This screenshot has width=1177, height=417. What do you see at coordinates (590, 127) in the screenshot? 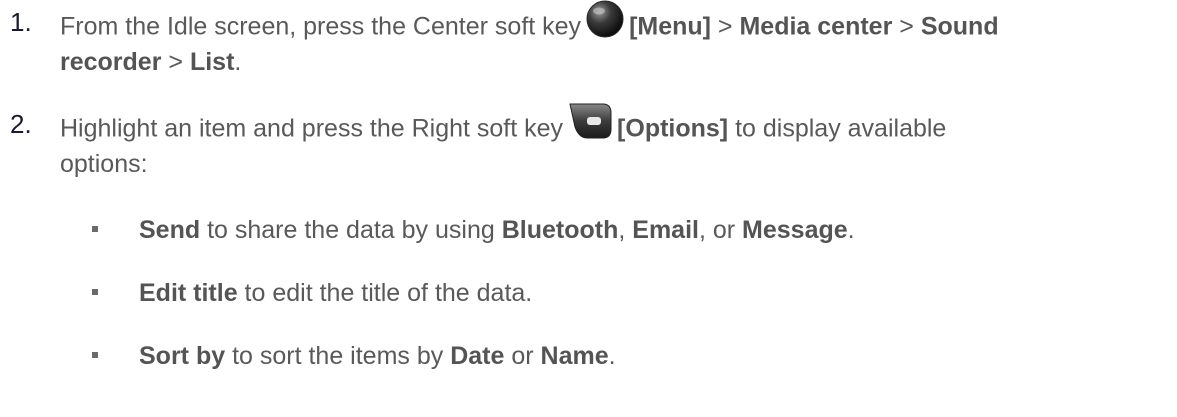
I see `right-soft-key-icon` at bounding box center [590, 127].